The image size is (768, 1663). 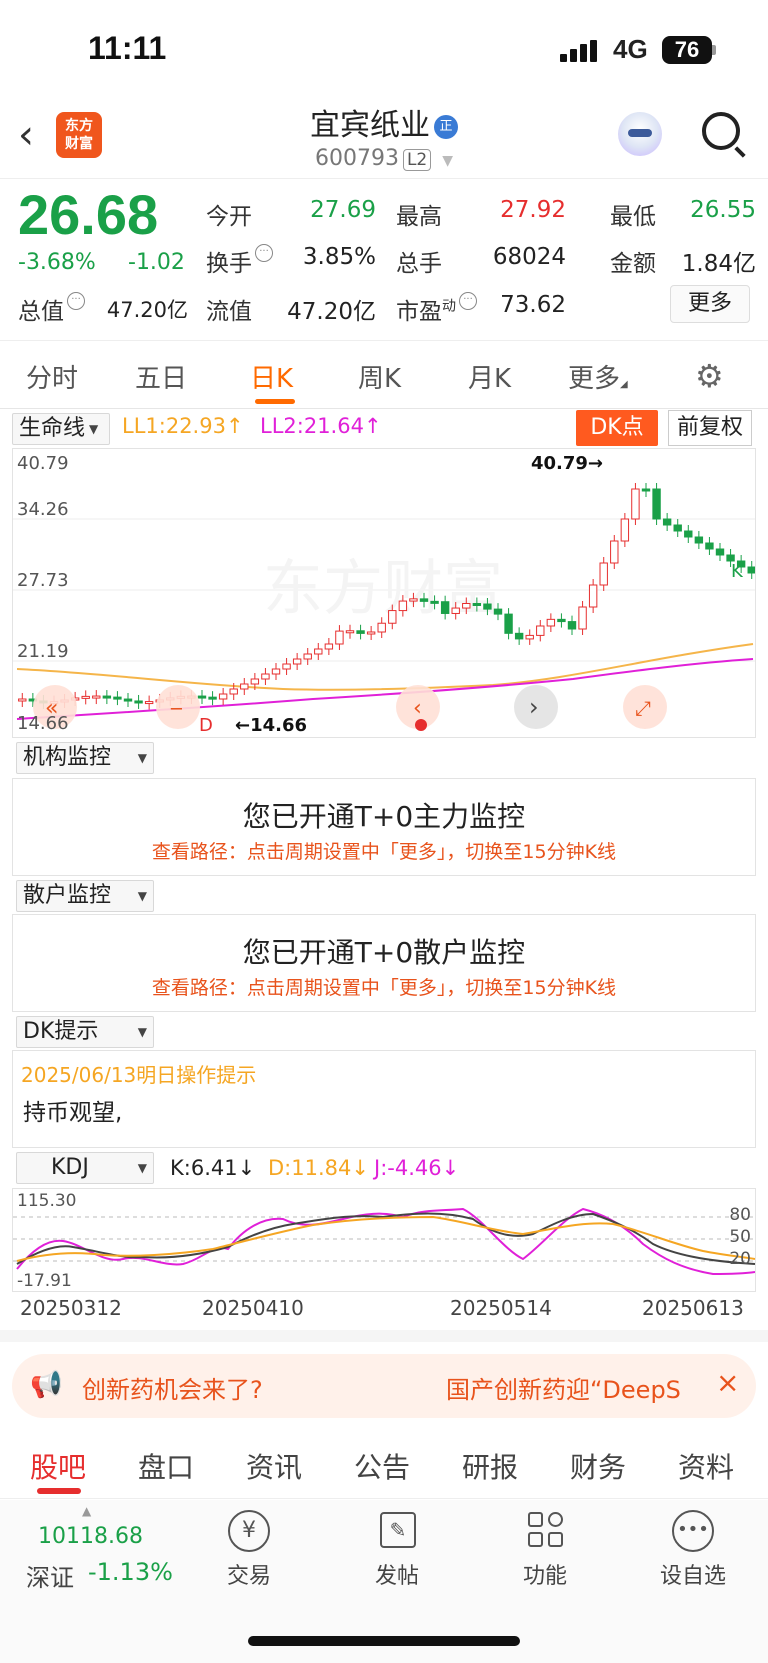 What do you see at coordinates (723, 210) in the screenshot?
I see `low-value: 26.55` at bounding box center [723, 210].